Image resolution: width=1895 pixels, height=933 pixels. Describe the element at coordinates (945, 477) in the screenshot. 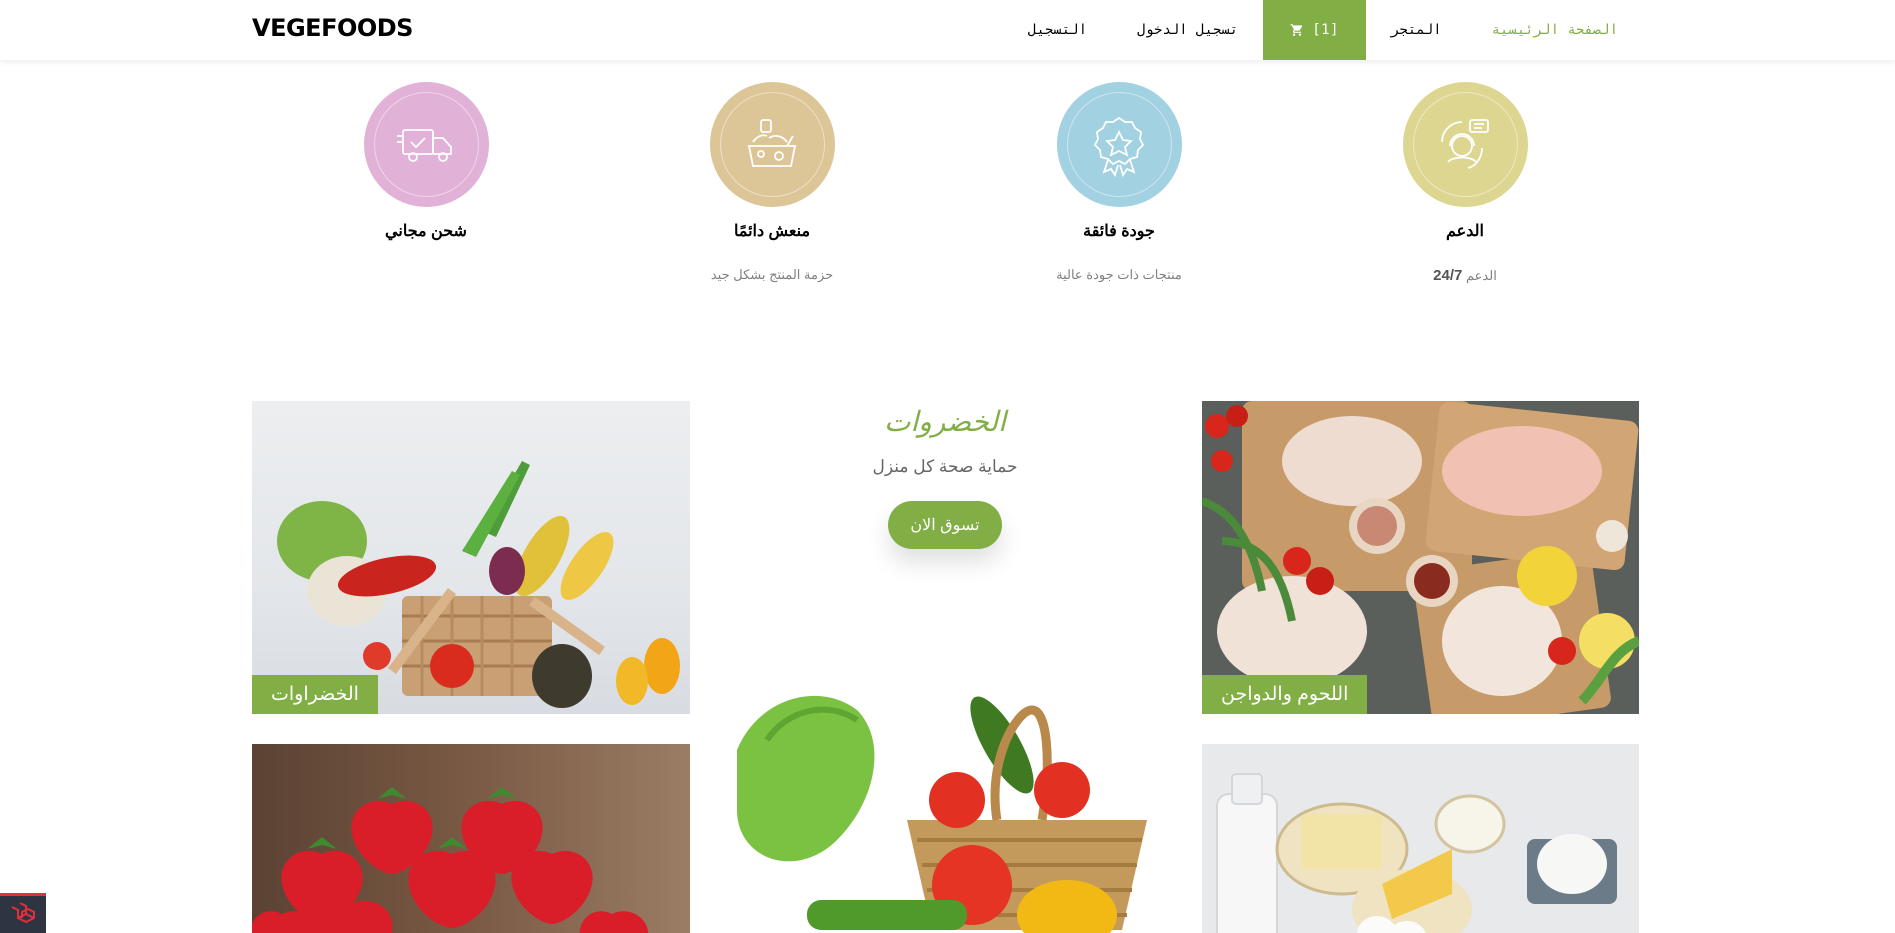

I see `vegetables-promo: الخضروات حماية صحة كل منزل تسوق الان` at that location.